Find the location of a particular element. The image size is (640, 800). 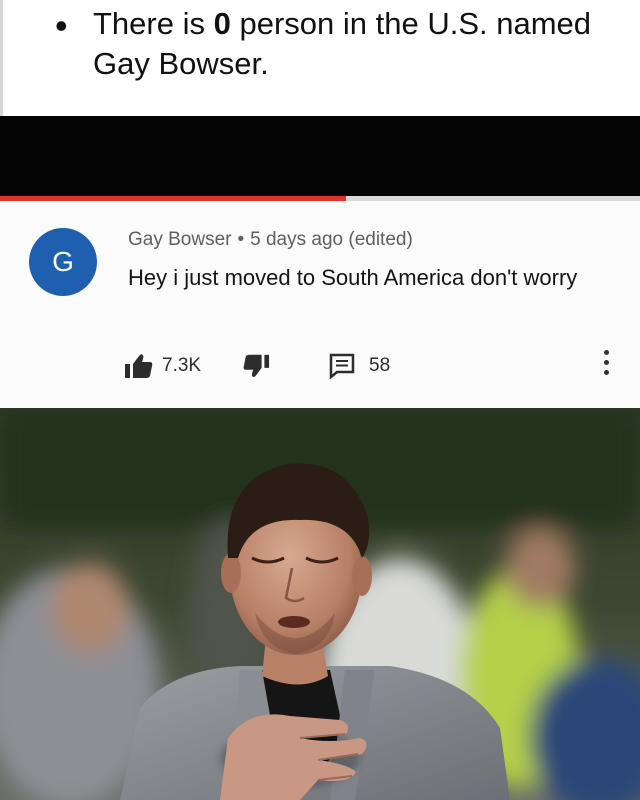

like-button: 7.3K is located at coordinates (162, 366).